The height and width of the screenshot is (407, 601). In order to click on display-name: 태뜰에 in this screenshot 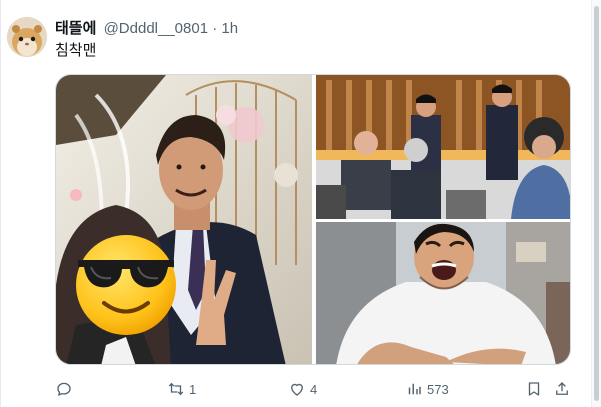, I will do `click(75, 28)`.